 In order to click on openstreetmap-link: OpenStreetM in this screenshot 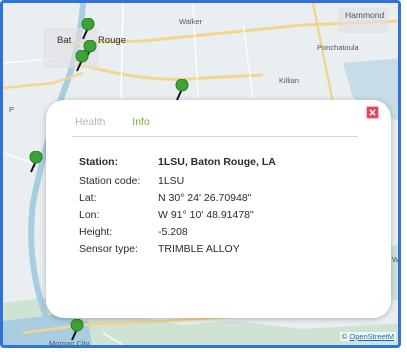, I will do `click(371, 336)`.